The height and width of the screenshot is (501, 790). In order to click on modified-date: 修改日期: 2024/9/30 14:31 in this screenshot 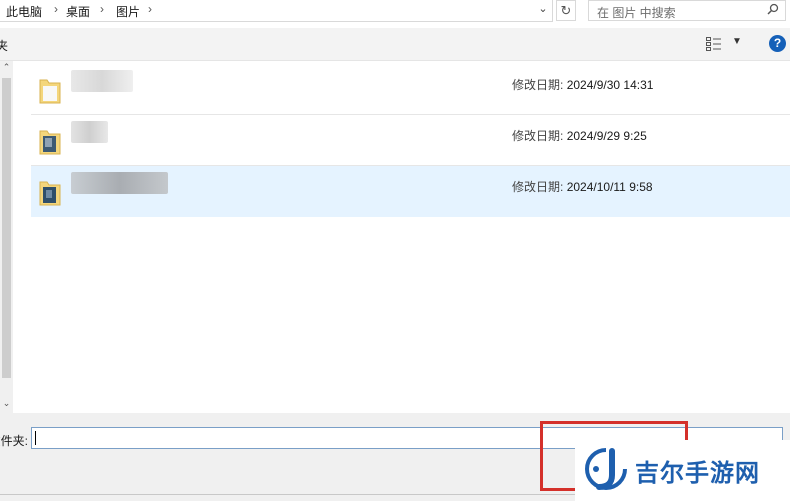, I will do `click(582, 84)`.